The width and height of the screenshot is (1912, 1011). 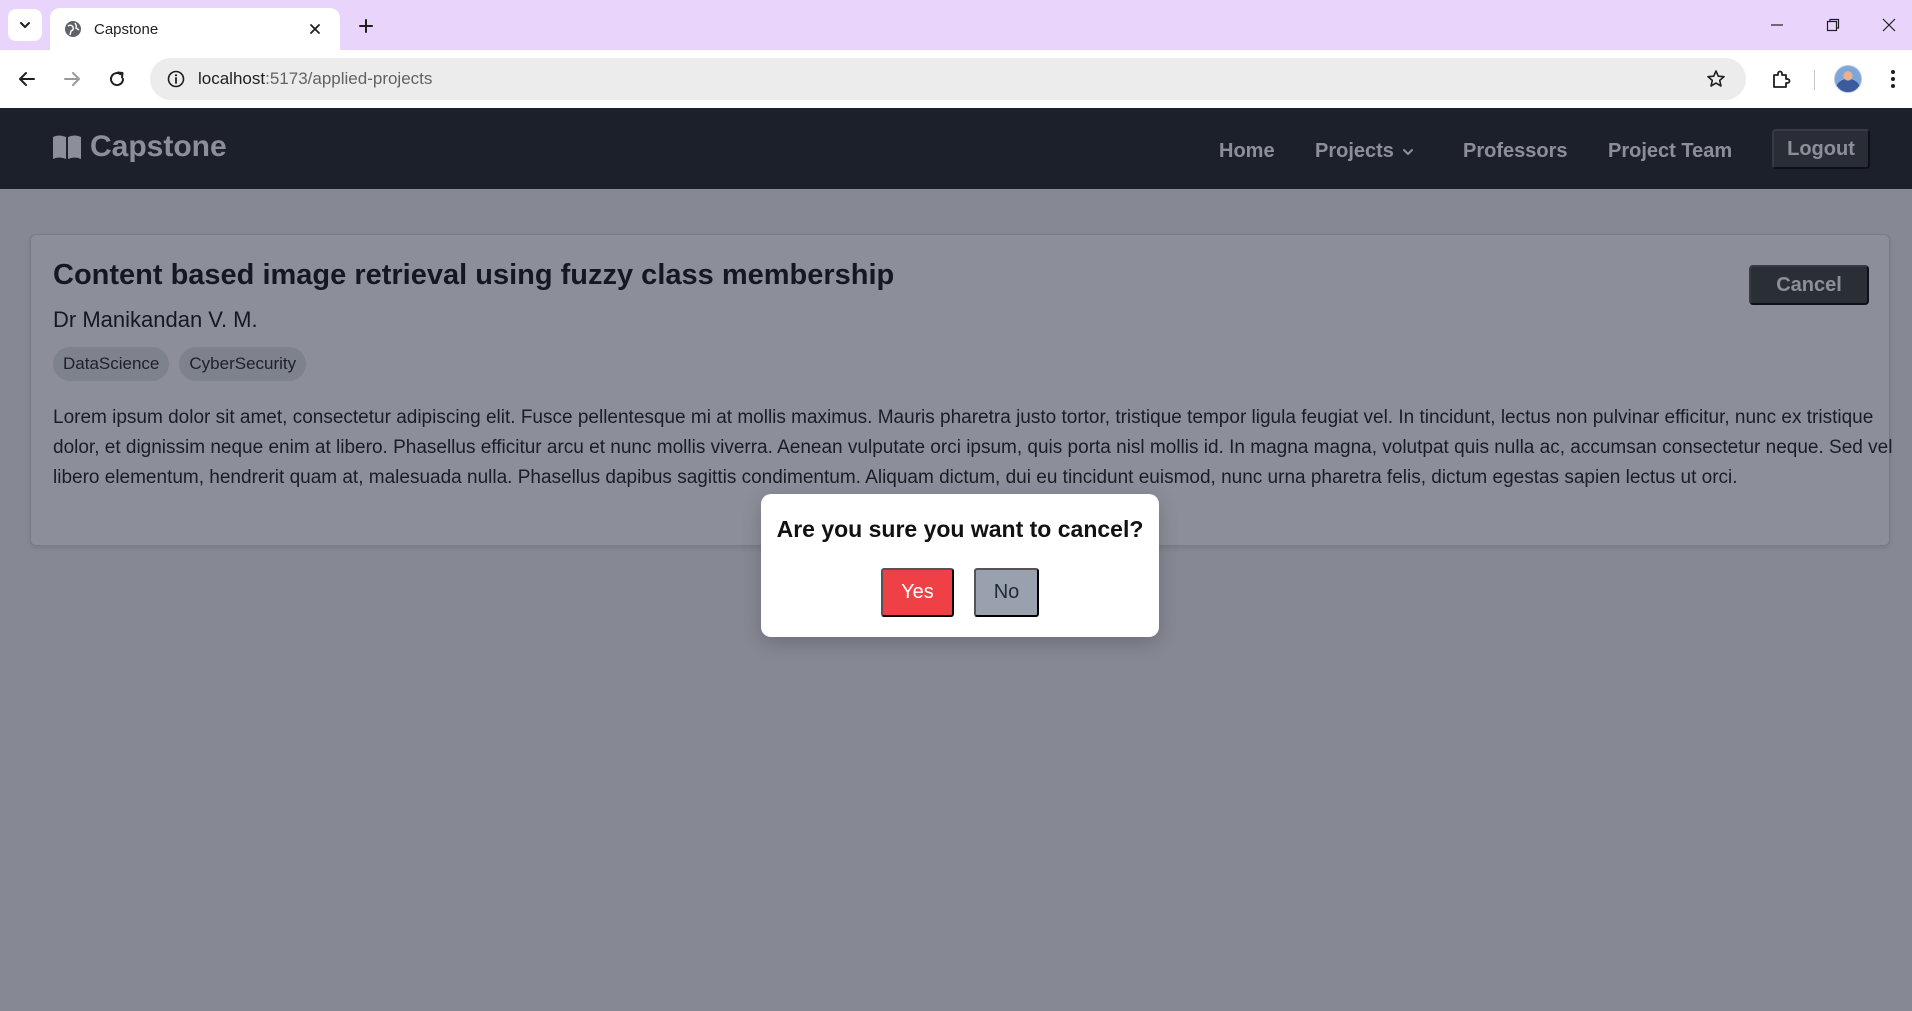 What do you see at coordinates (917, 592) in the screenshot?
I see `confirm-yes-button: Yes` at bounding box center [917, 592].